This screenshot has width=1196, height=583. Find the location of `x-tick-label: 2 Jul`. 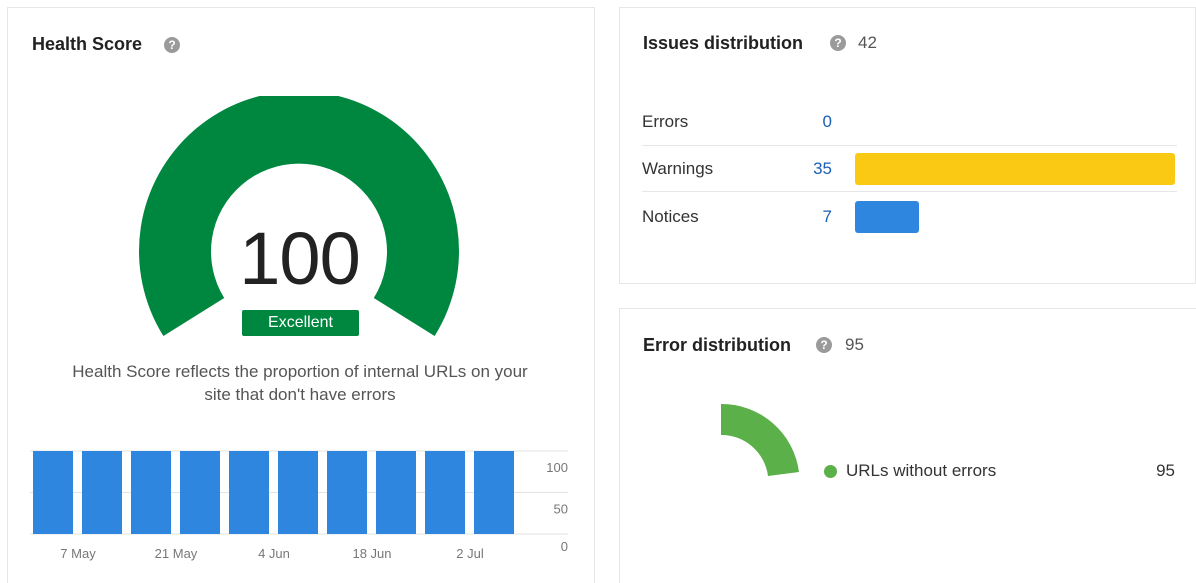

x-tick-label: 2 Jul is located at coordinates (470, 553).